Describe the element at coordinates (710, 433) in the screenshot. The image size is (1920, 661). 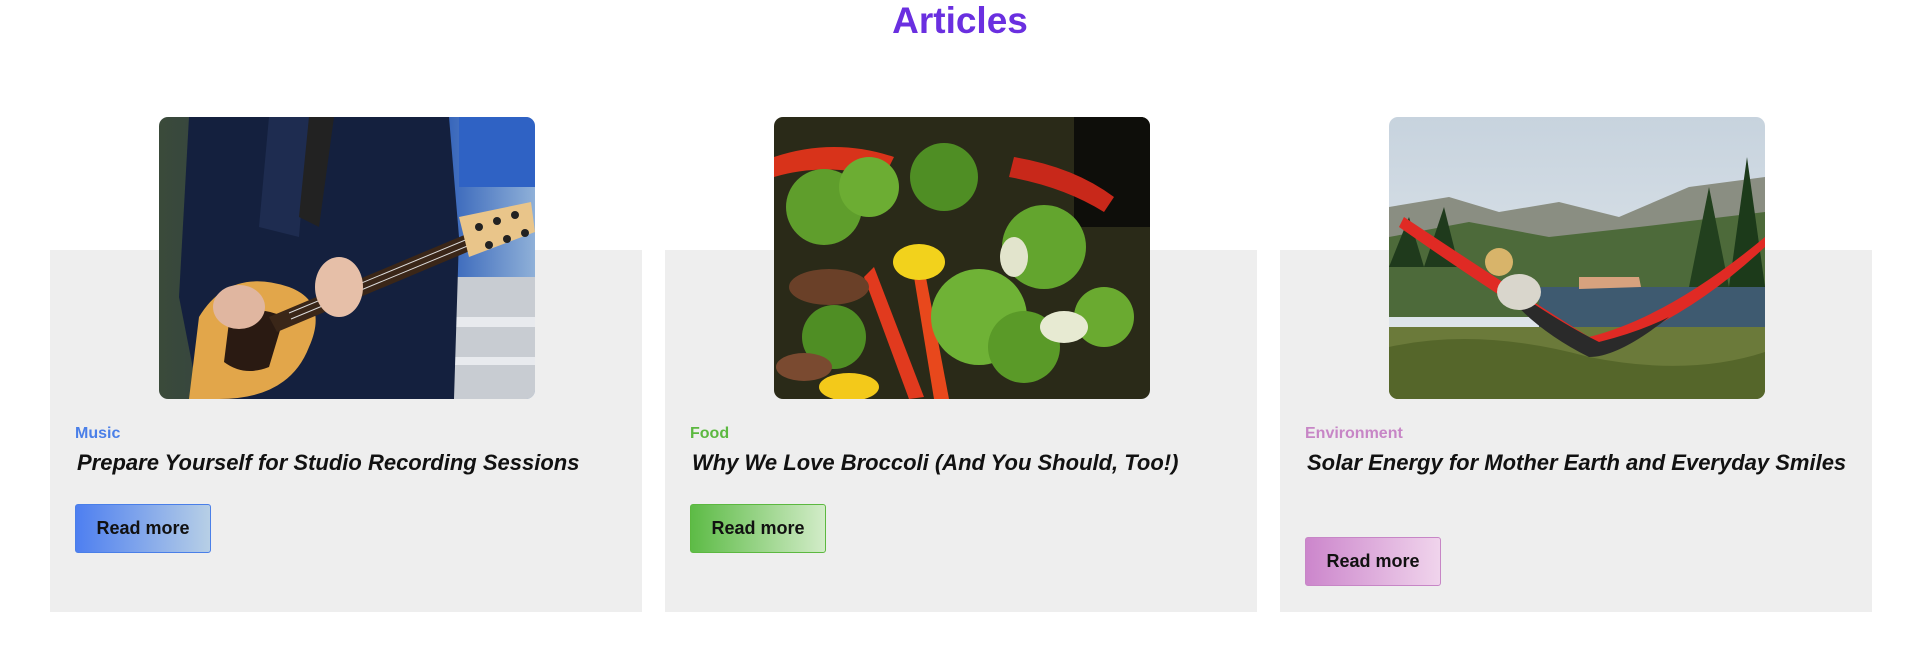
I see `article-category: Food` at that location.